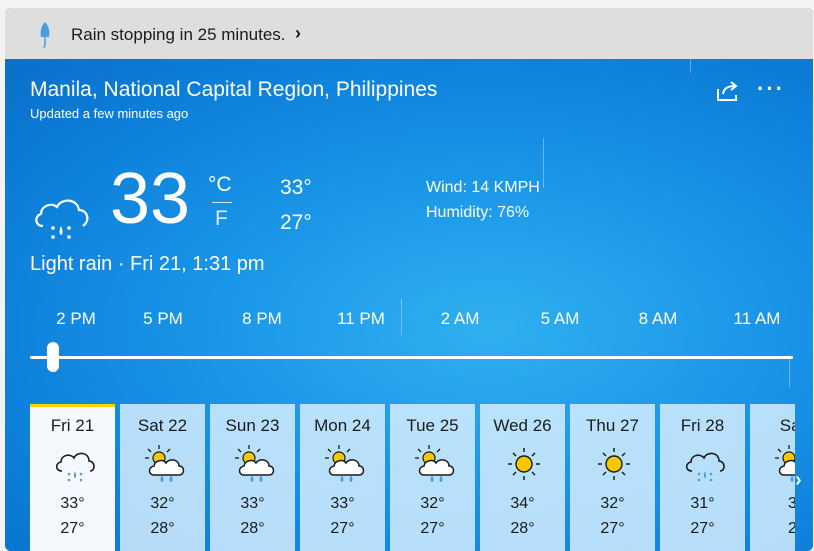 This screenshot has height=551, width=814. I want to click on day-tile: Mon 24 33° 27°, so click(342, 477).